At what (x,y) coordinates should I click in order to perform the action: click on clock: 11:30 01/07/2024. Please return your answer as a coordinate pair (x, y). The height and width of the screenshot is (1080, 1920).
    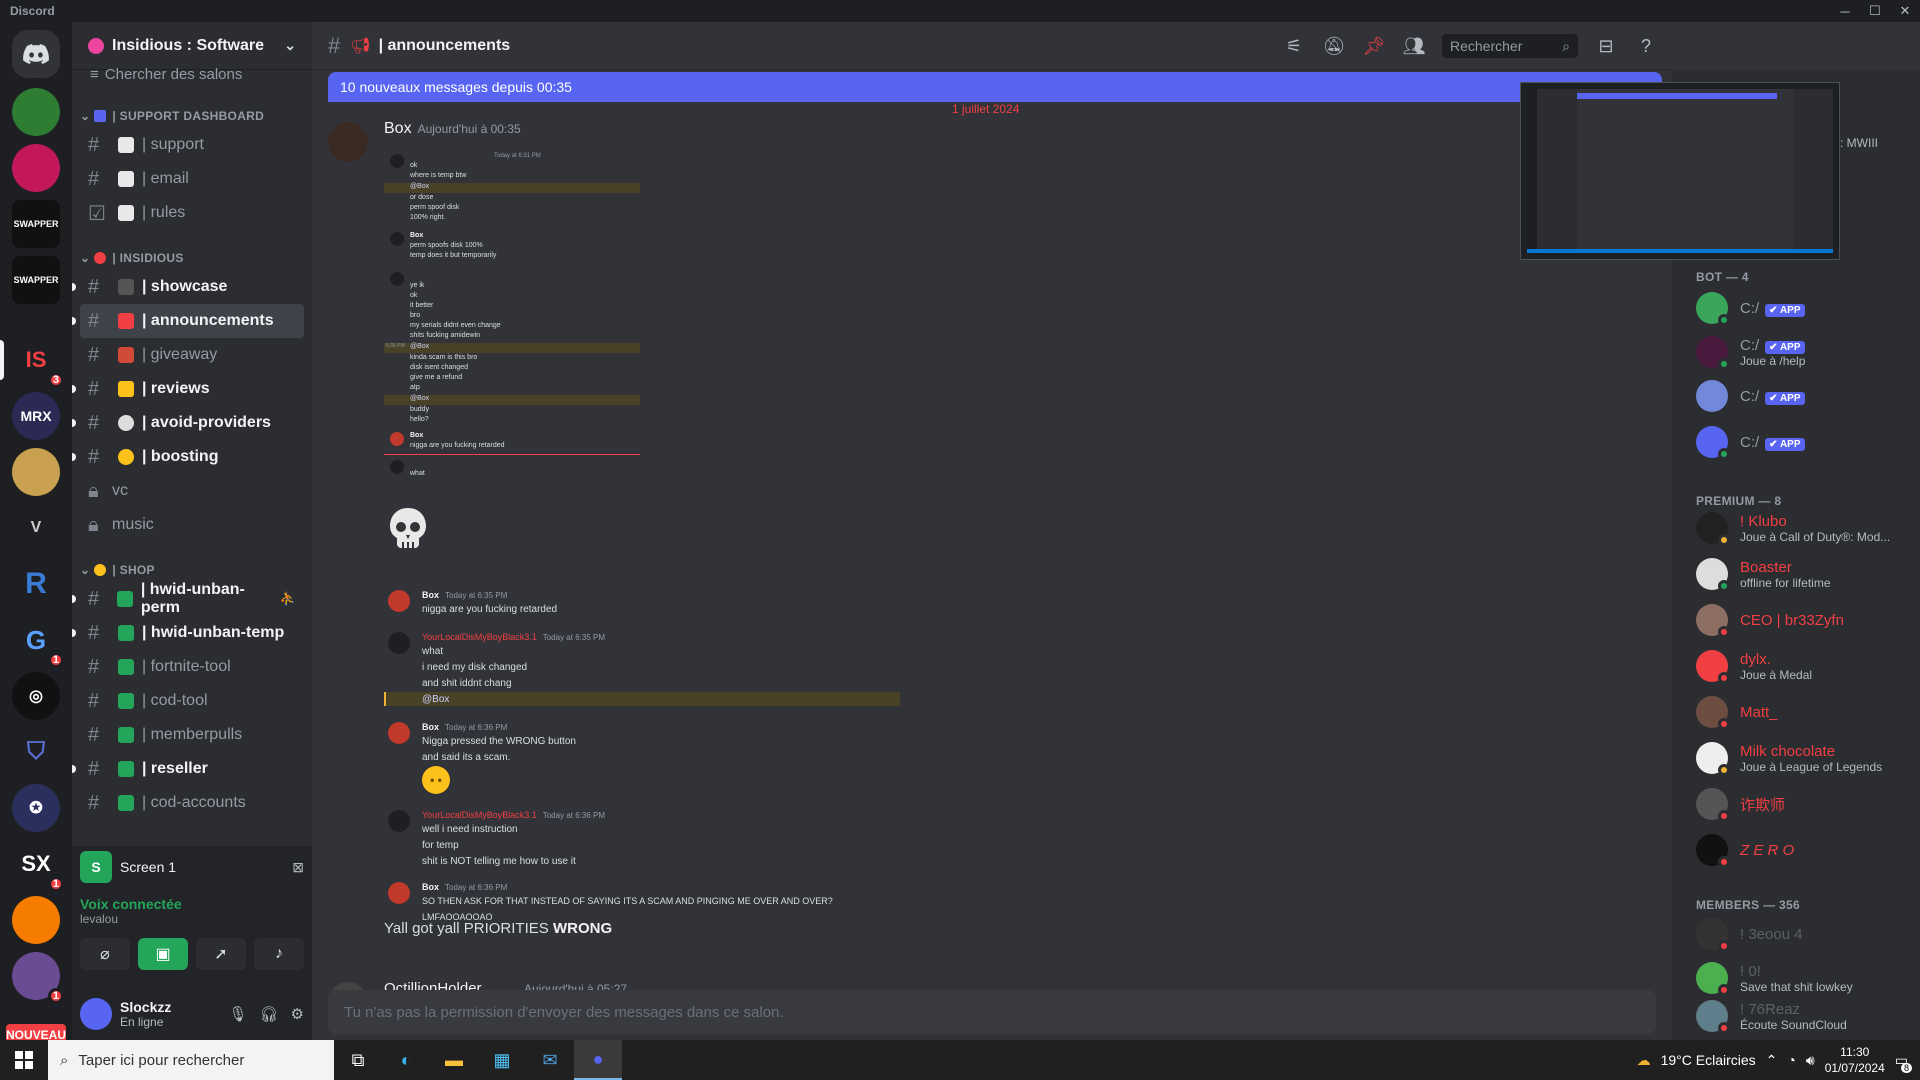
    Looking at the image, I should click on (1855, 1060).